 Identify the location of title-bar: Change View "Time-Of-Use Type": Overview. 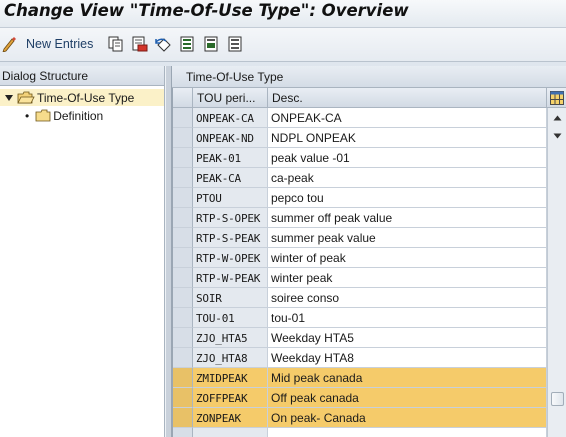
(283, 14).